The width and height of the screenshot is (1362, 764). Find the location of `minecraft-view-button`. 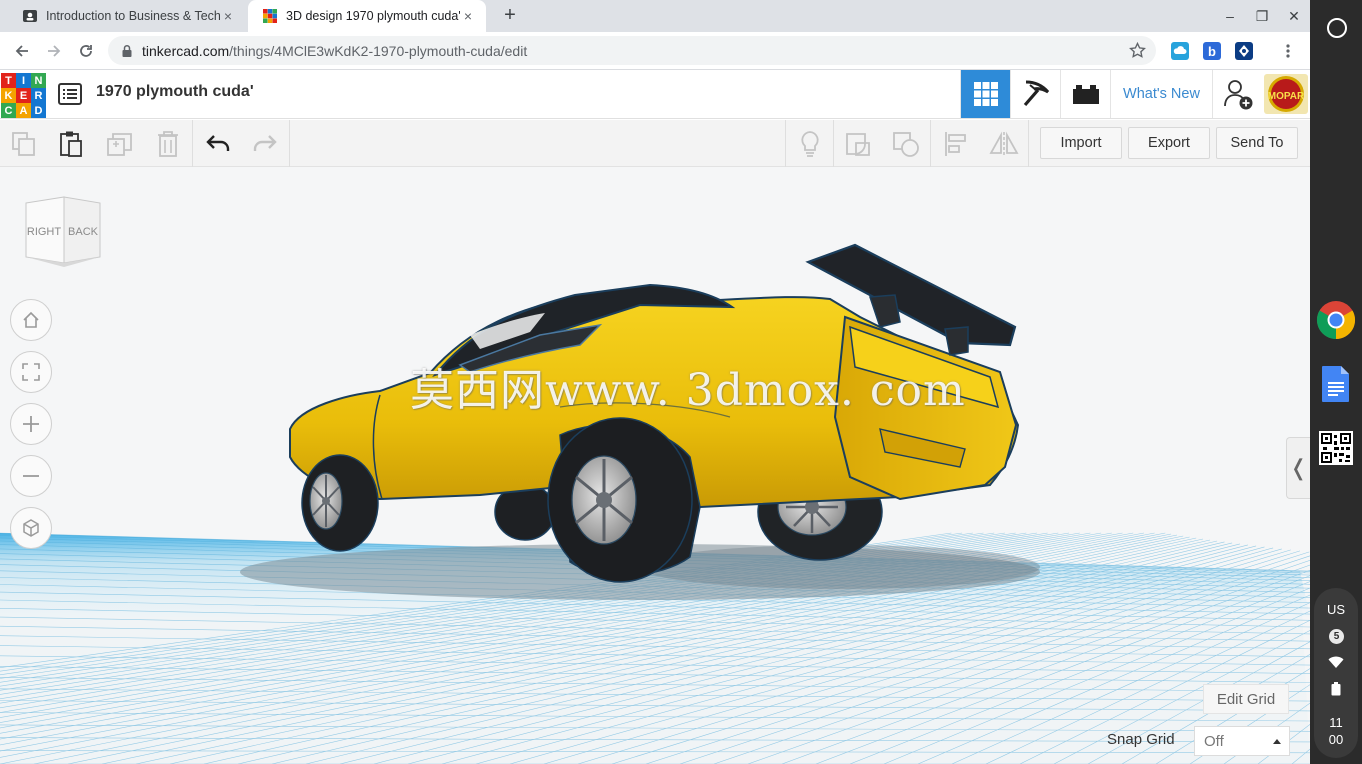

minecraft-view-button is located at coordinates (1035, 94).